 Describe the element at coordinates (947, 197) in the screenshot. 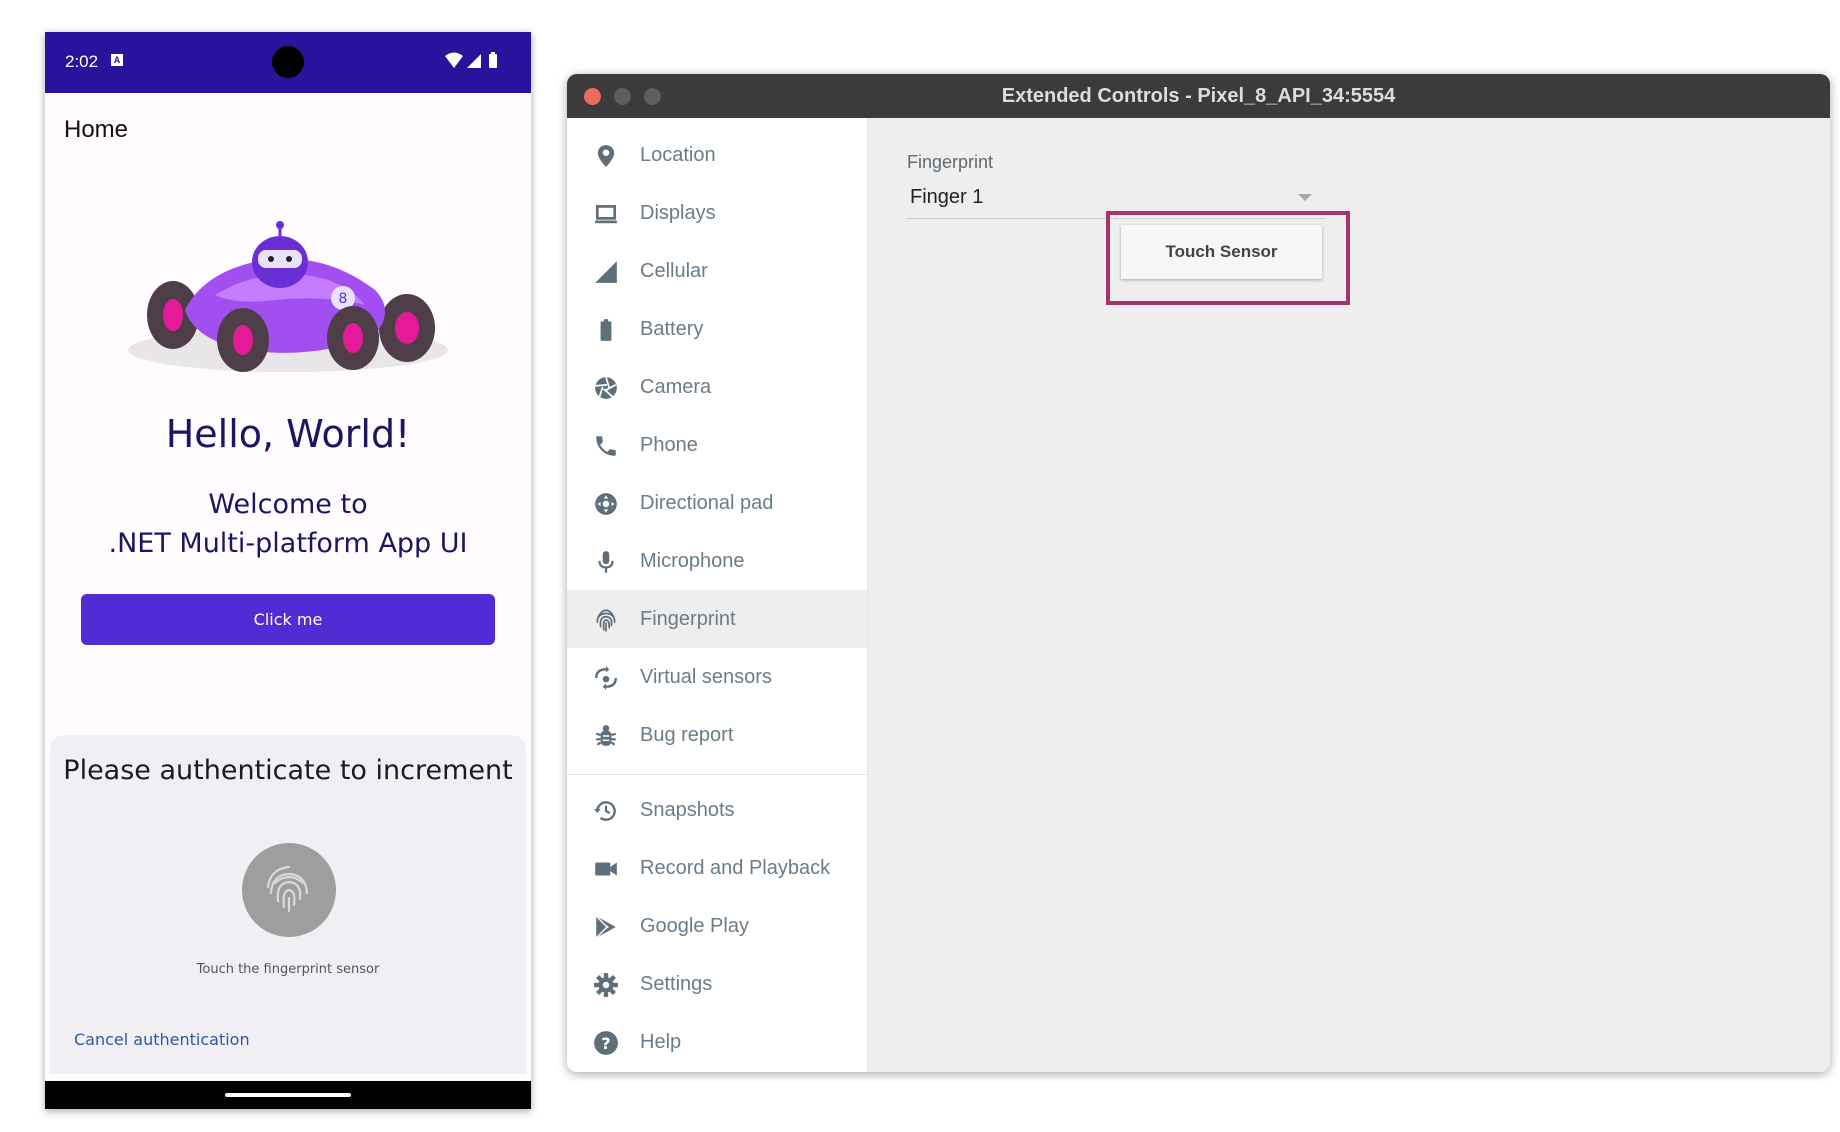

I see `fingerprint-select-value: Finger 1` at that location.